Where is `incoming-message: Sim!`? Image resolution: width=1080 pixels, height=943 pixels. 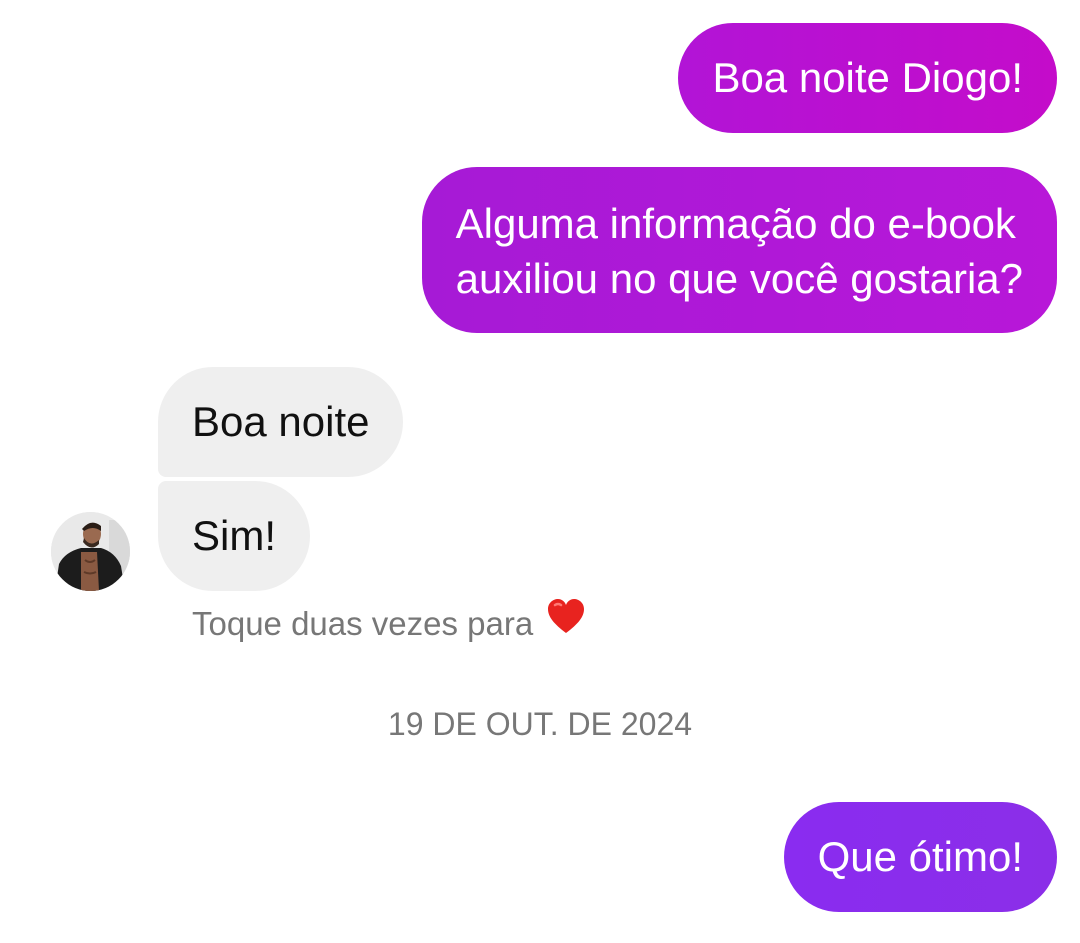
incoming-message: Sim! is located at coordinates (234, 536).